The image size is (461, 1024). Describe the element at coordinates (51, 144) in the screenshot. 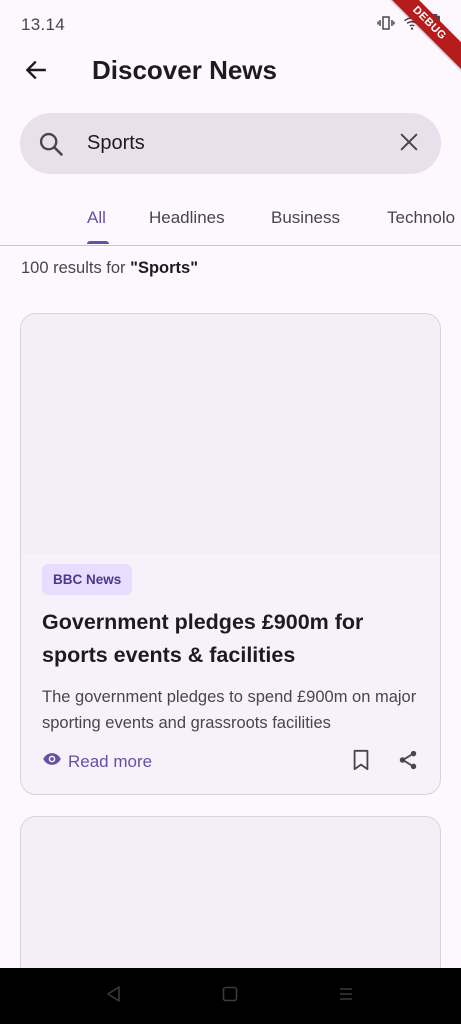

I see `search-icon` at that location.